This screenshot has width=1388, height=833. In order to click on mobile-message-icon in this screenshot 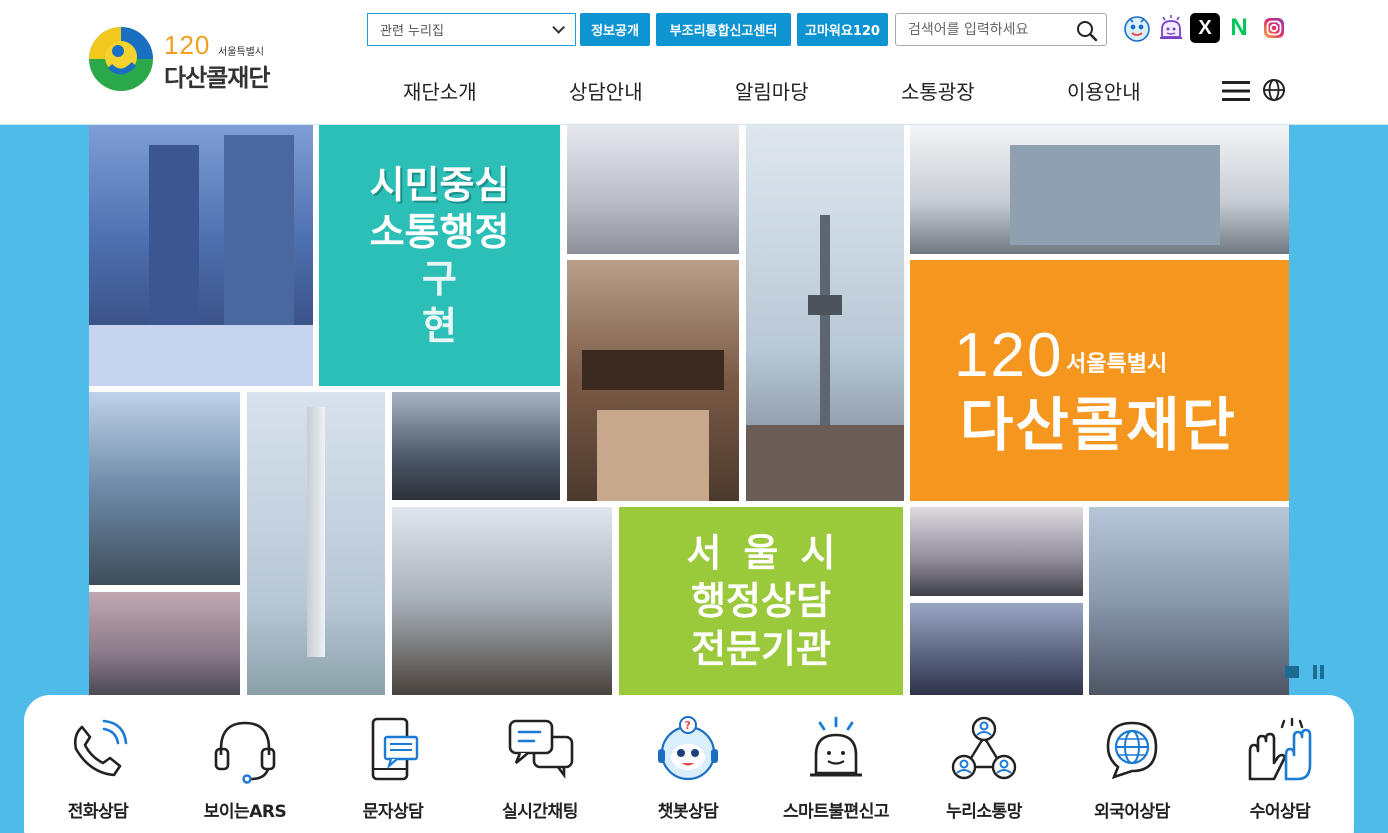, I will do `click(395, 749)`.